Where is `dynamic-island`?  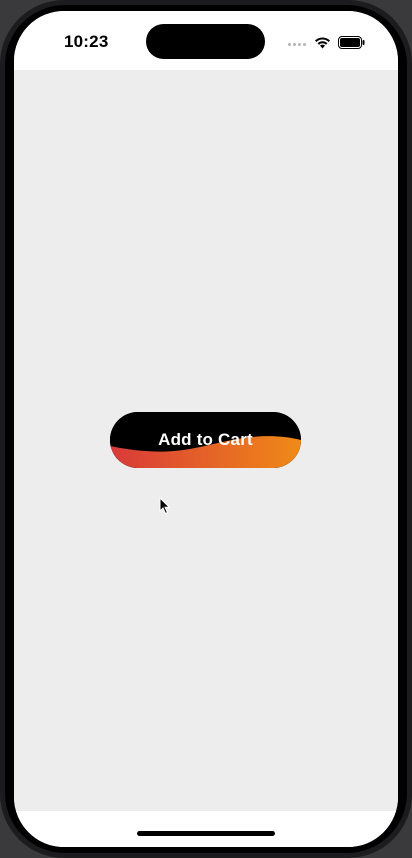
dynamic-island is located at coordinates (205, 41).